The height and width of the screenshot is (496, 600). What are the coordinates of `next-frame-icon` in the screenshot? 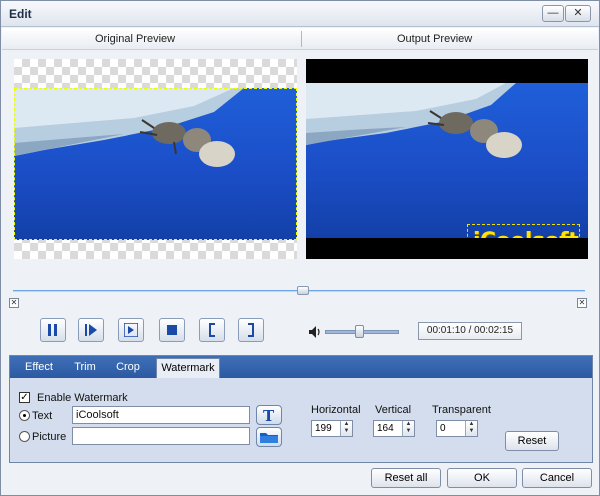 It's located at (131, 330).